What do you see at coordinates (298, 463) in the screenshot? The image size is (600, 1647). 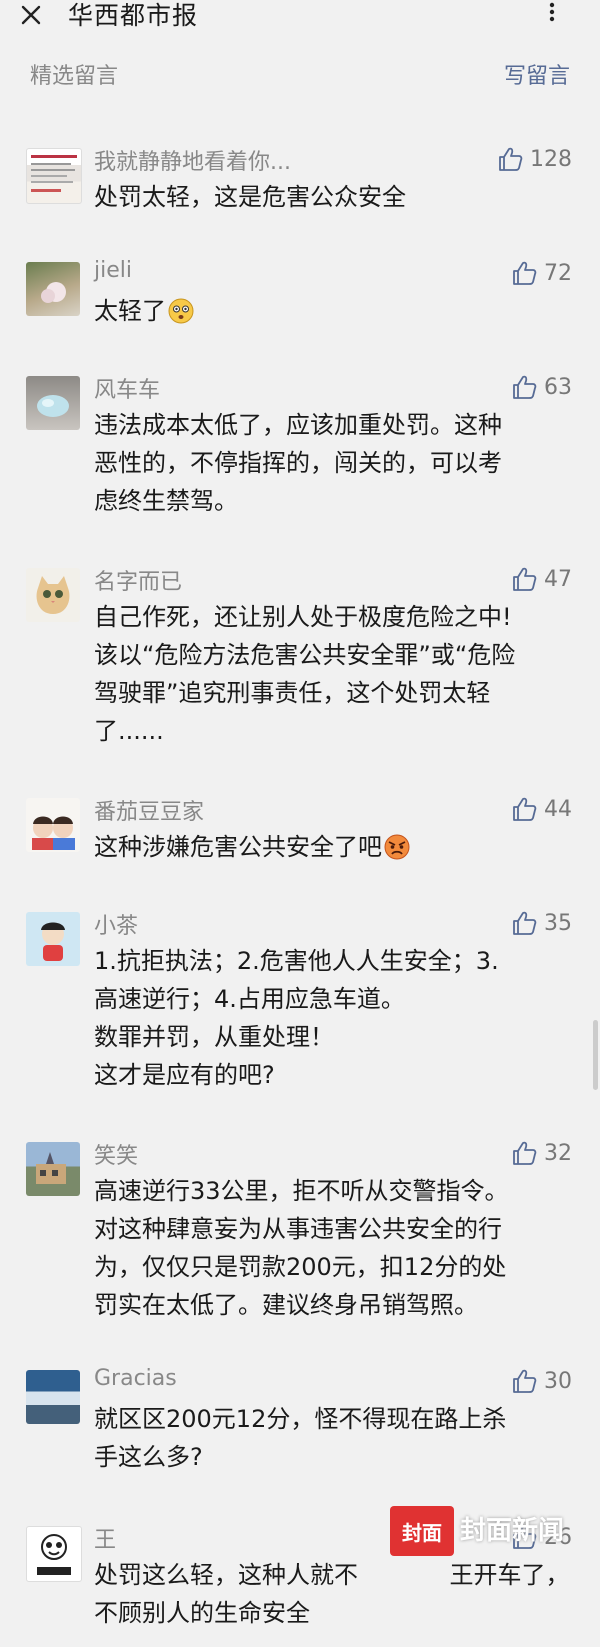 I see `comment-line: 恶性的，不停指挥的，闯关的，可以考` at bounding box center [298, 463].